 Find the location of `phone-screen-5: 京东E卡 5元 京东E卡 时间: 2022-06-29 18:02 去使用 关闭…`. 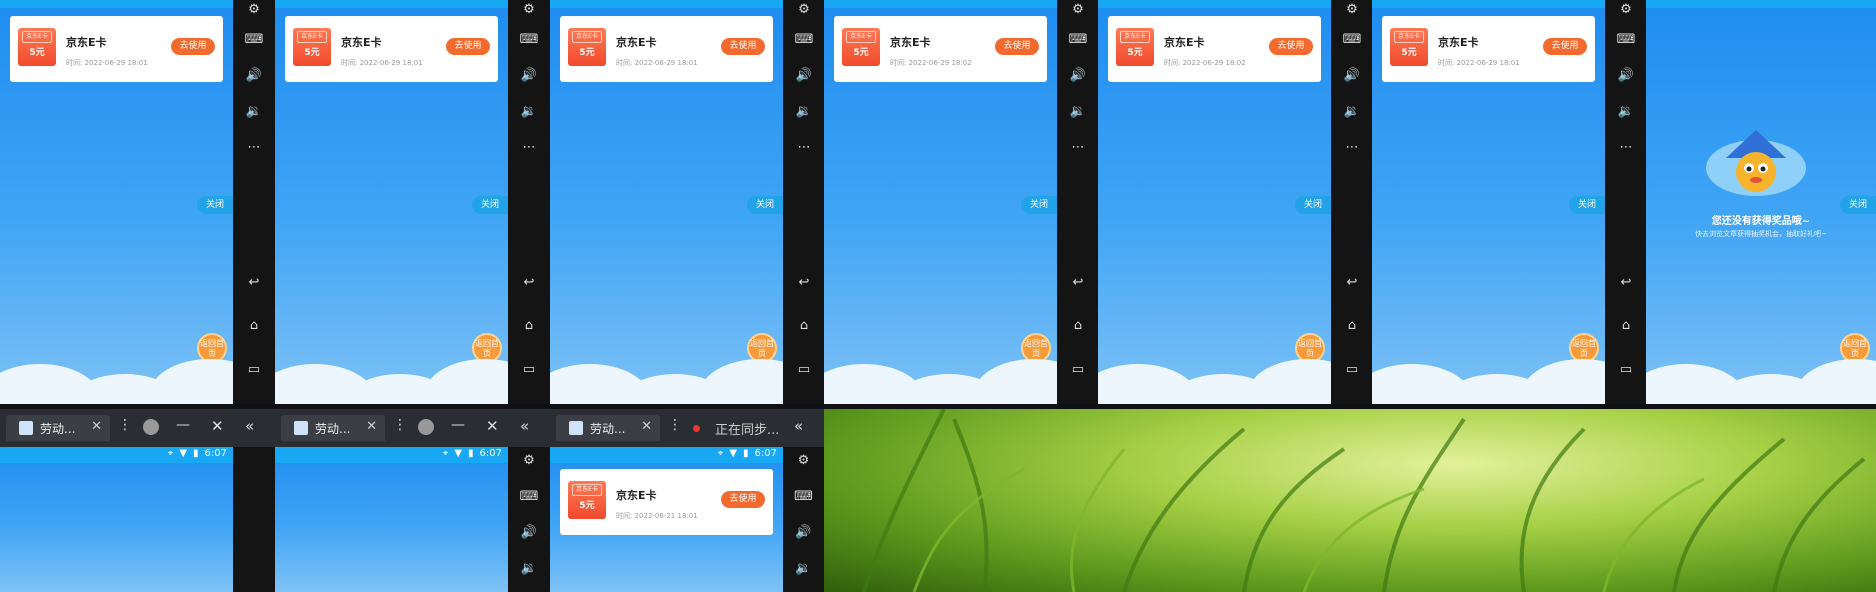

phone-screen-5: 京东E卡 5元 京东E卡 时间: 2022-06-29 18:02 去使用 关闭… is located at coordinates (1214, 202).